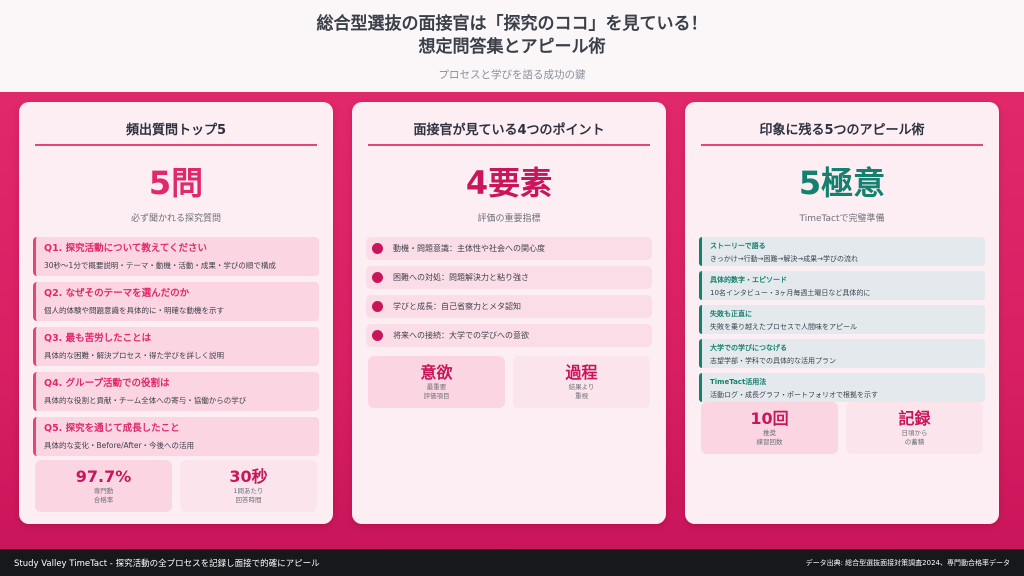 The height and width of the screenshot is (576, 1024). Describe the element at coordinates (117, 293) in the screenshot. I see `question-heading: Q2. なぜそのテーマを選んだのか` at that location.